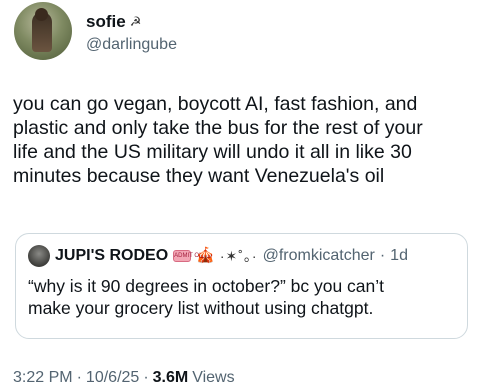  I want to click on tweet-meta: 3:22 PM · 10/6/25 · 3.6M Views, so click(124, 378).